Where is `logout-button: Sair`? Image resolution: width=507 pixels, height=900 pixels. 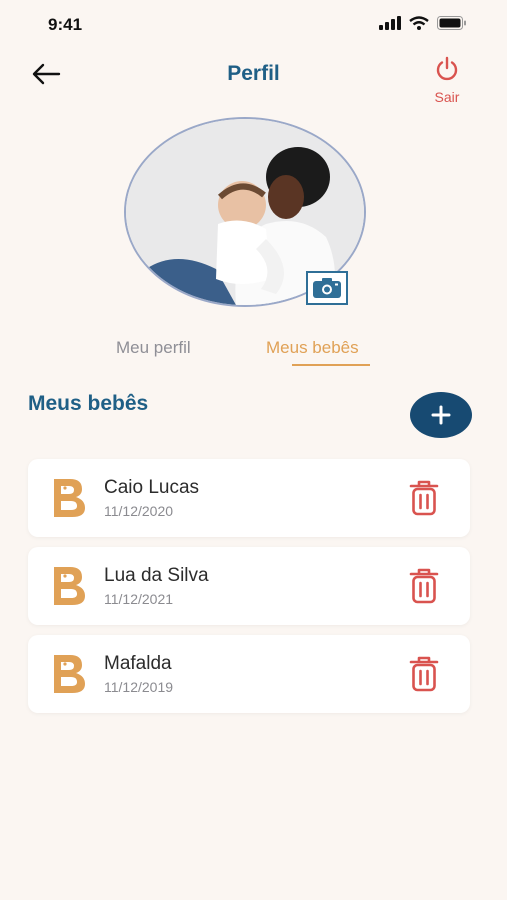 logout-button: Sair is located at coordinates (447, 80).